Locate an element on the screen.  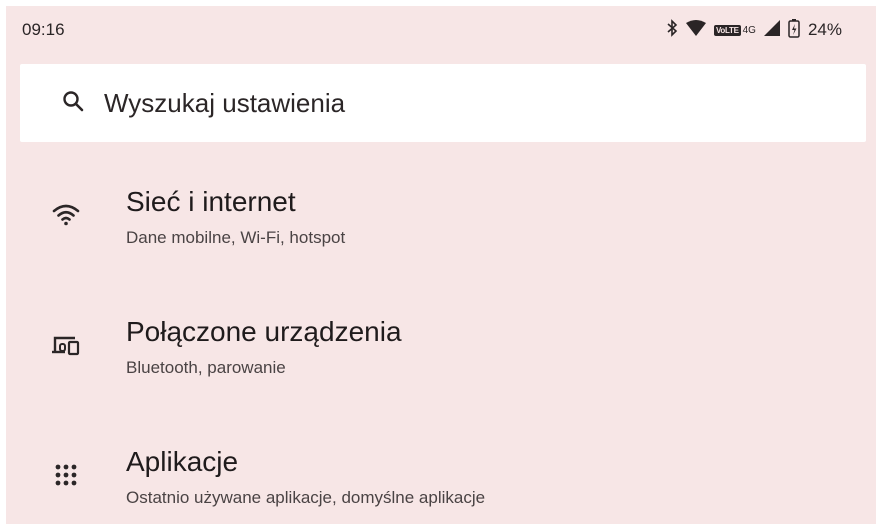
battery-percent: 24% is located at coordinates (824, 29).